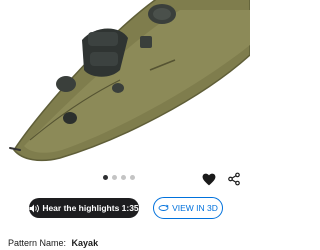 This screenshot has width=320, height=250. What do you see at coordinates (85, 243) in the screenshot?
I see `pattern-value: Kayak` at bounding box center [85, 243].